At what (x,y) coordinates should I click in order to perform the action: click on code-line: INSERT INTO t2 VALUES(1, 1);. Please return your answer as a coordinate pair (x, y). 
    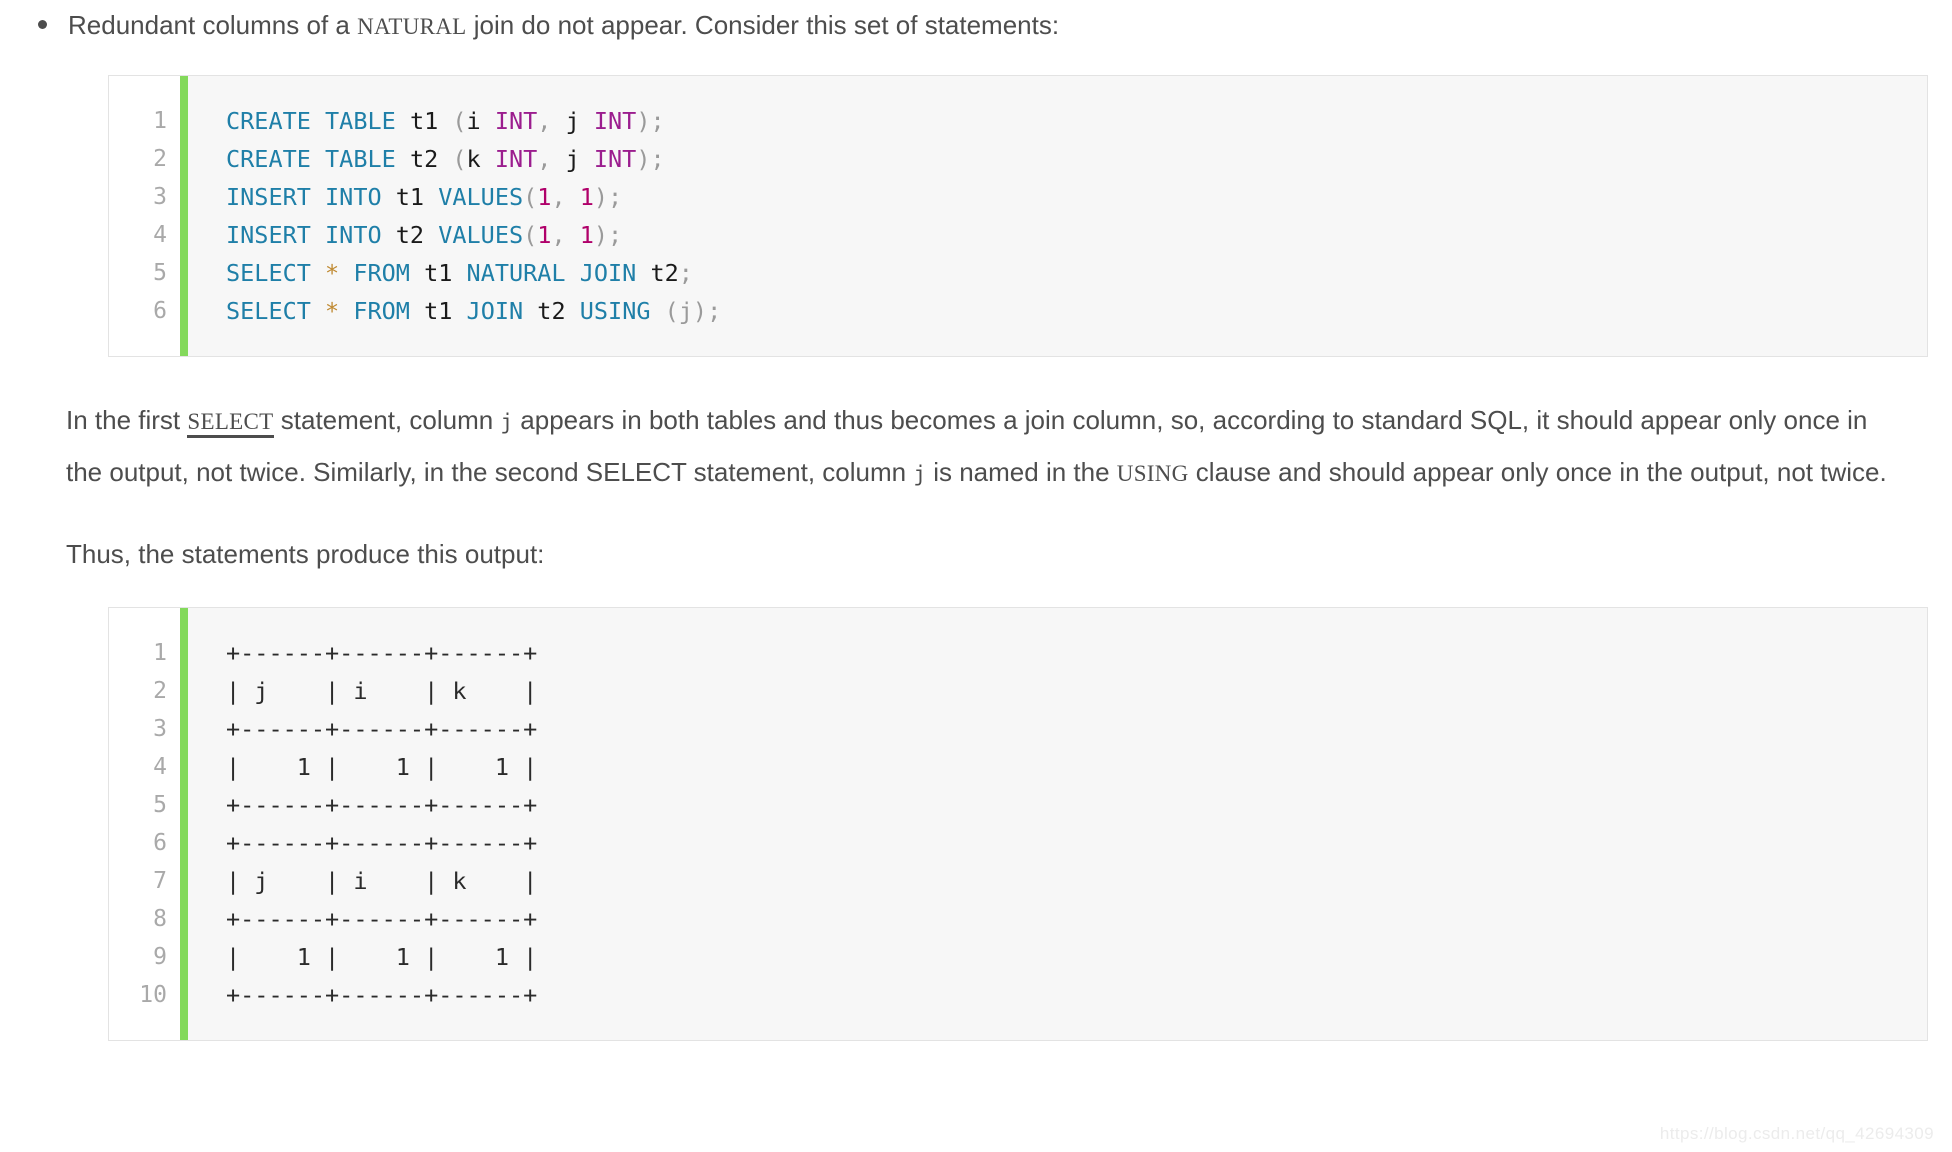
    Looking at the image, I should click on (1076, 235).